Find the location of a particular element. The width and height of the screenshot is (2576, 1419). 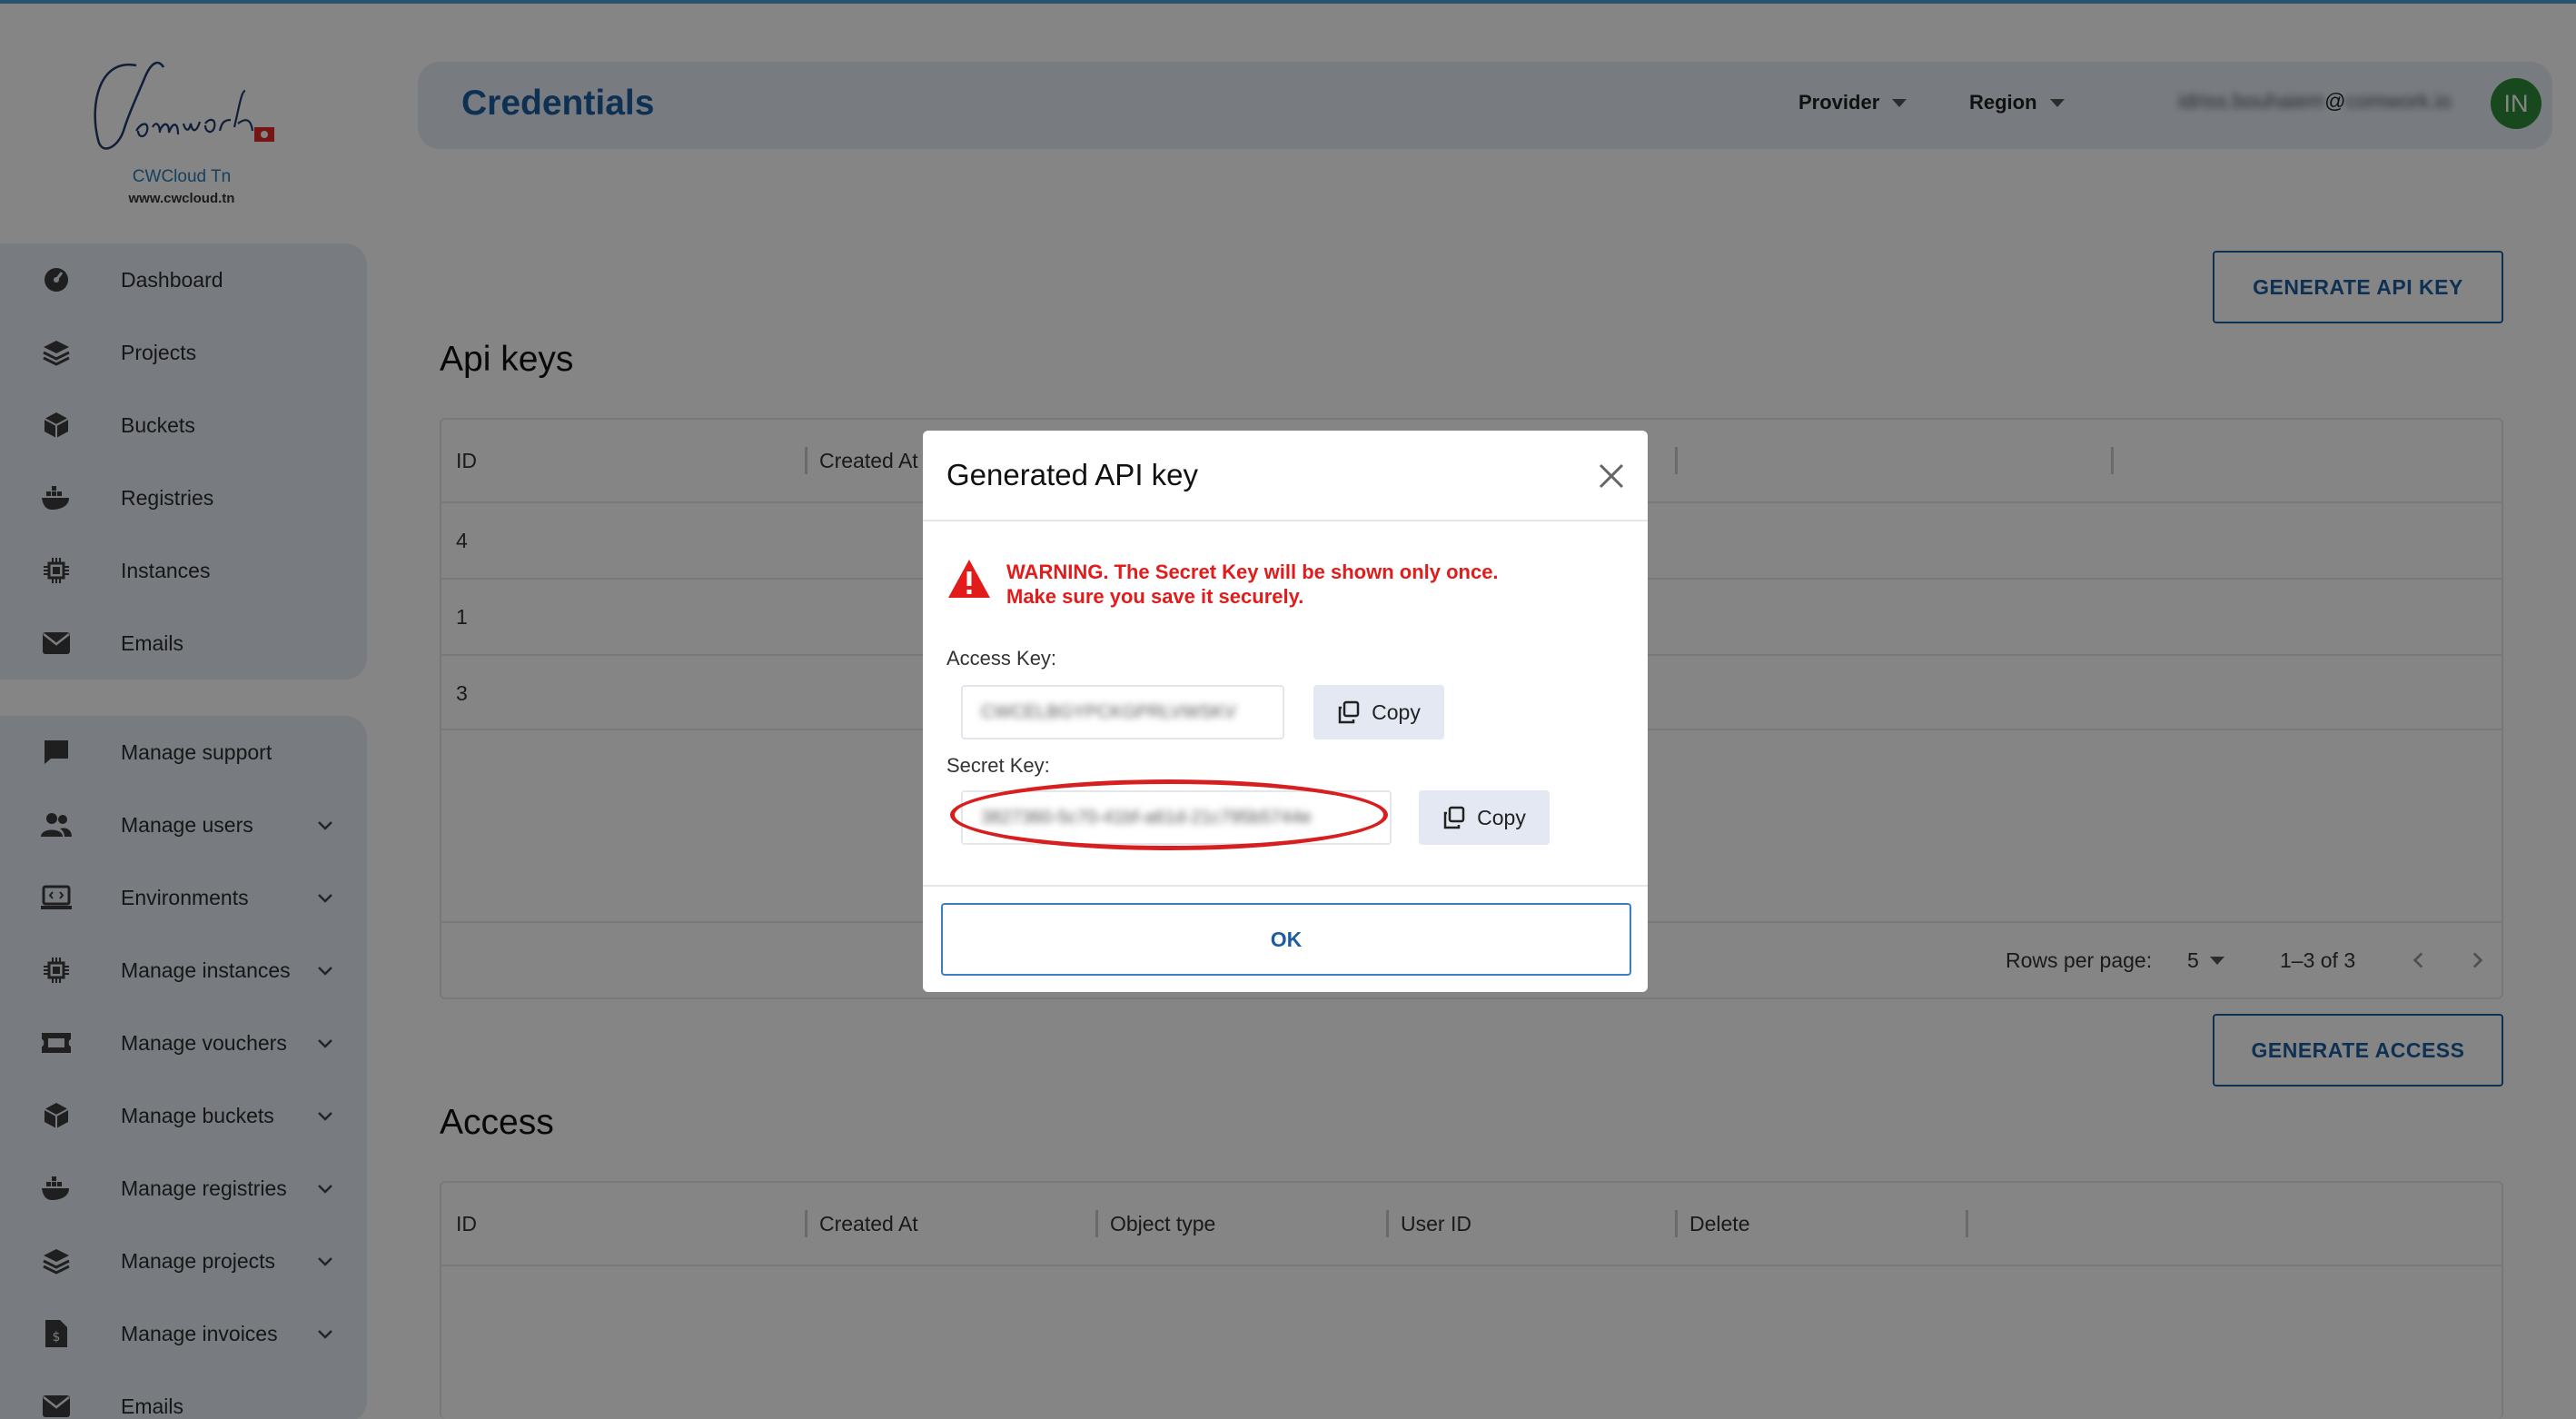

dialog-title: Generated API key is located at coordinates (1072, 474).